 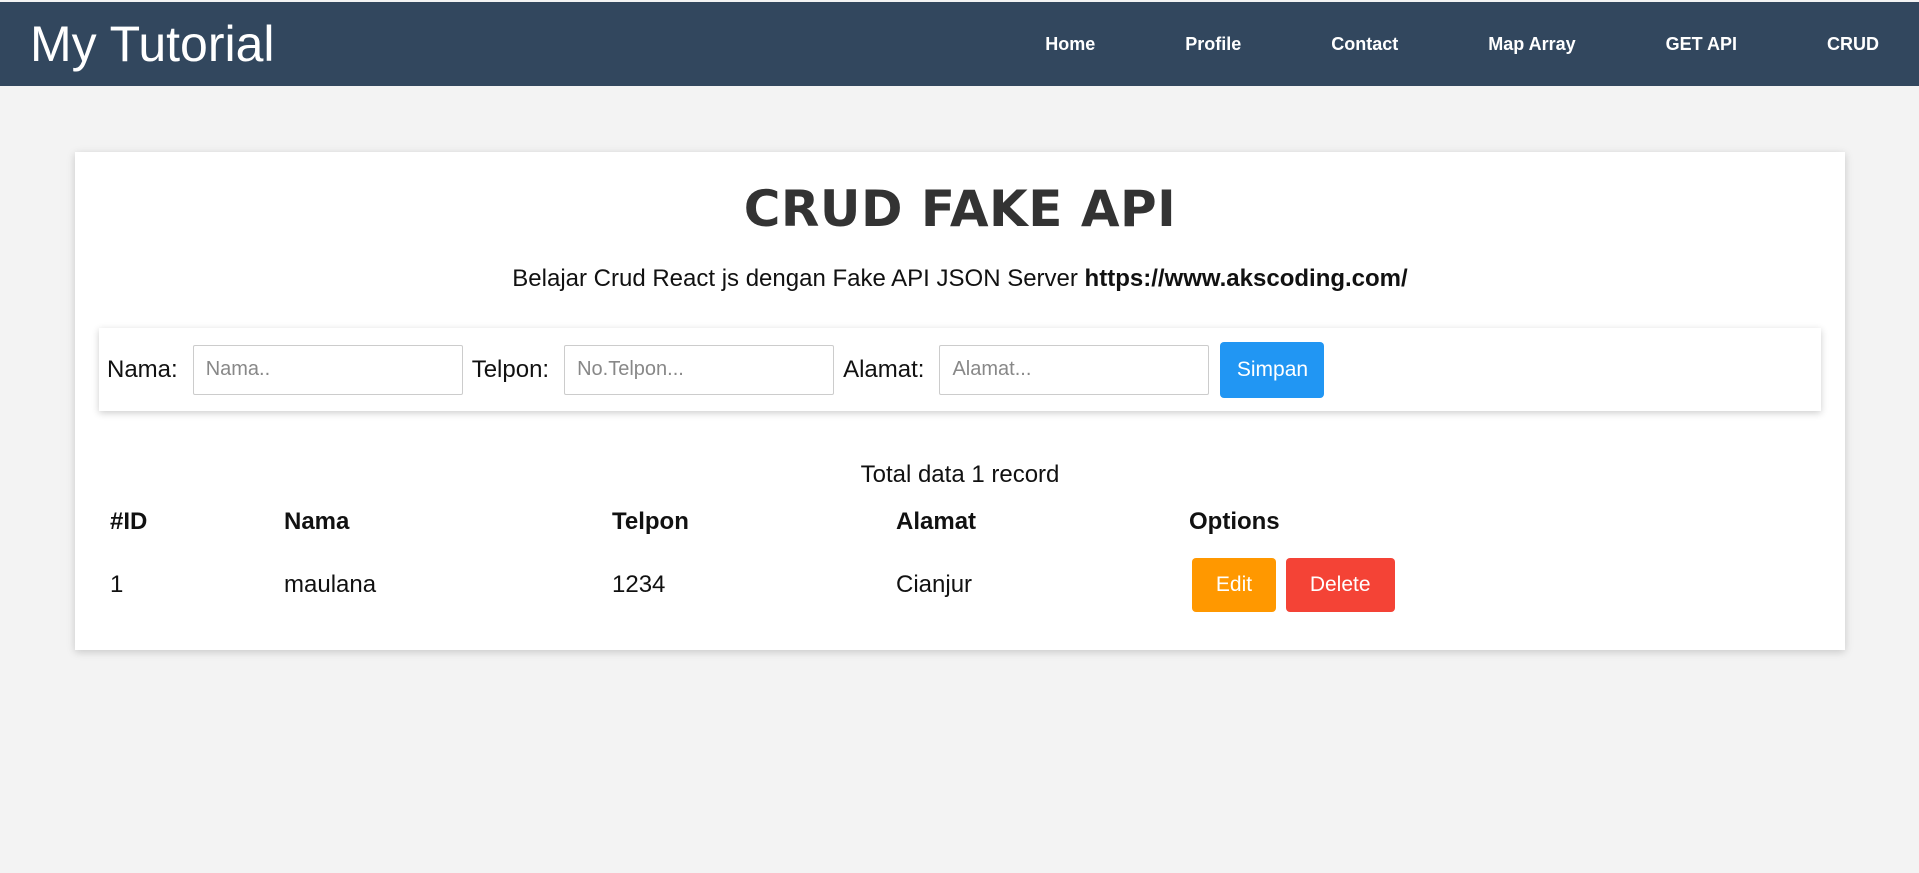 What do you see at coordinates (1074, 369) in the screenshot?
I see `alamat-input` at bounding box center [1074, 369].